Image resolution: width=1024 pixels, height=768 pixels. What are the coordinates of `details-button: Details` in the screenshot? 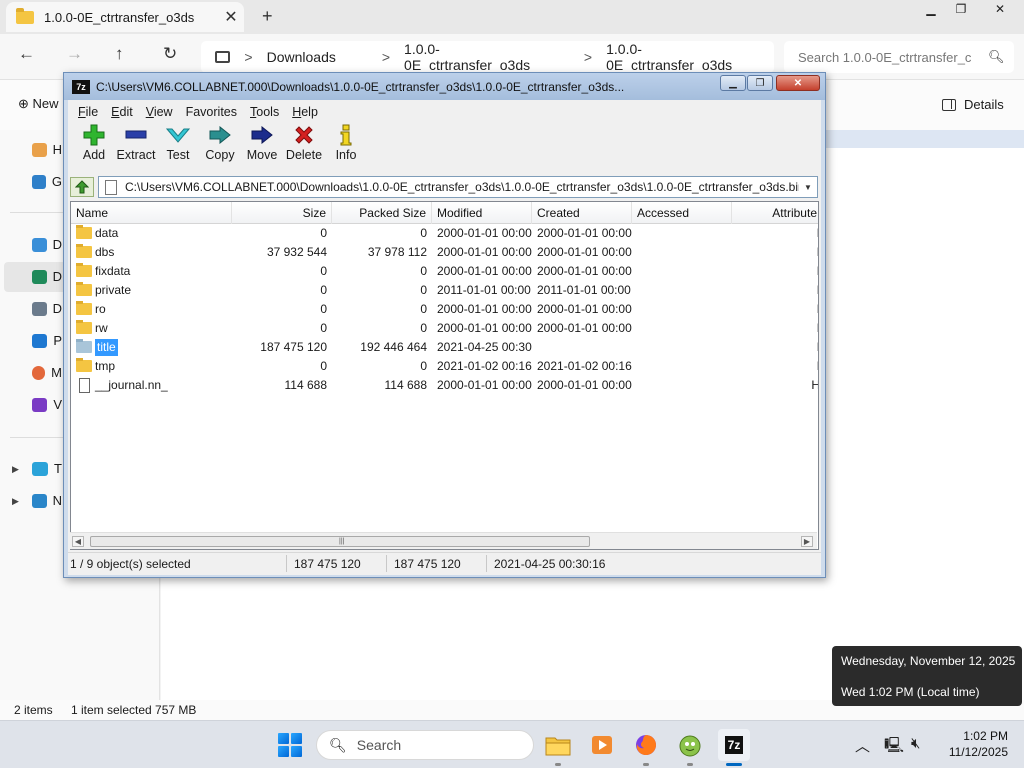 It's located at (973, 104).